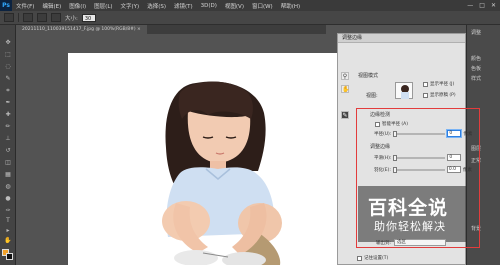  Describe the element at coordinates (130, 6) in the screenshot. I see `menu-type: 文字(Y)` at that location.